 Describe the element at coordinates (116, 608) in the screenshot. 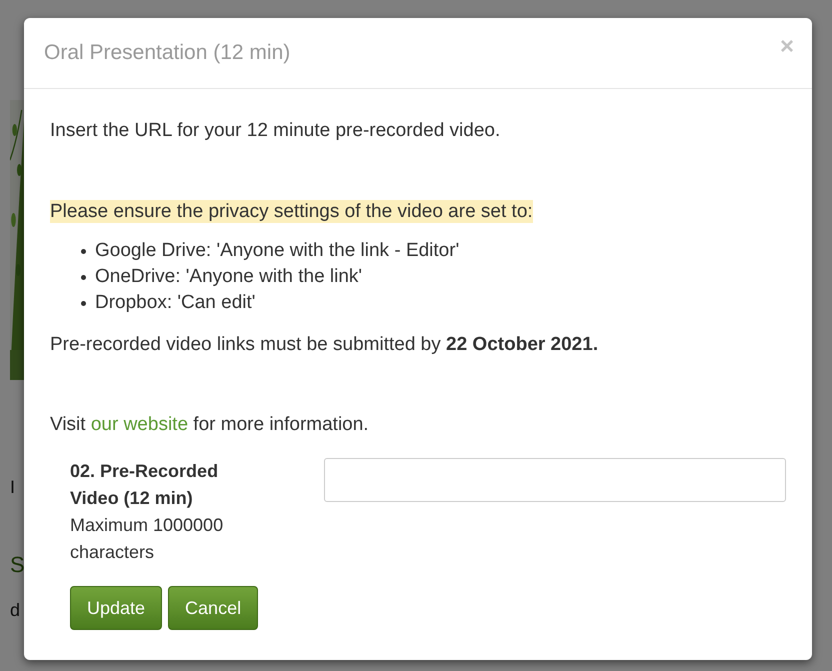

I see `update-button: Update` at that location.